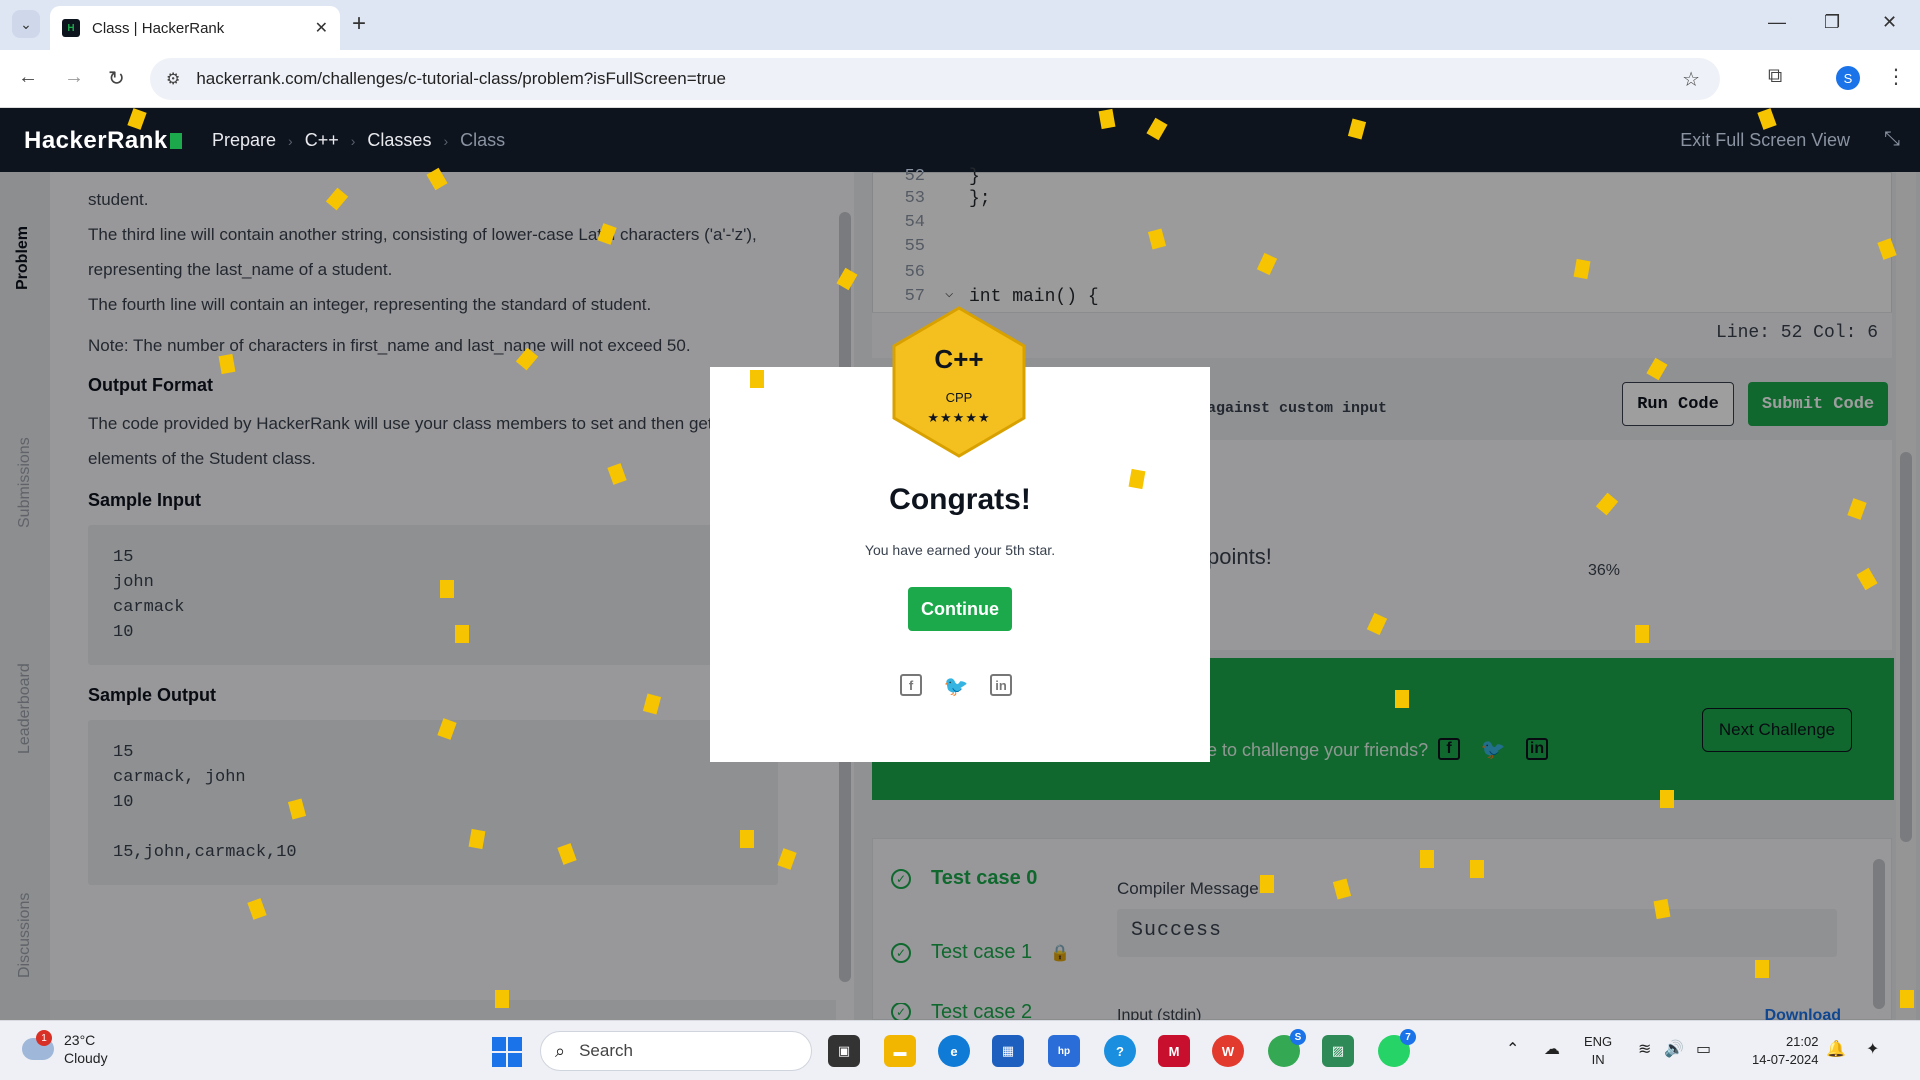 The image size is (1920, 1080). I want to click on new-tab-button: +, so click(359, 24).